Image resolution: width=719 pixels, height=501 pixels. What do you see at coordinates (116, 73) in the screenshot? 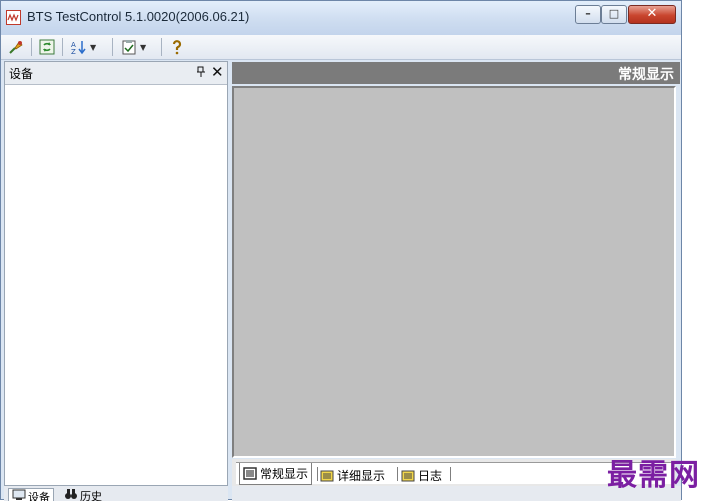
I see `device-panel-header: 设备 ✕` at bounding box center [116, 73].